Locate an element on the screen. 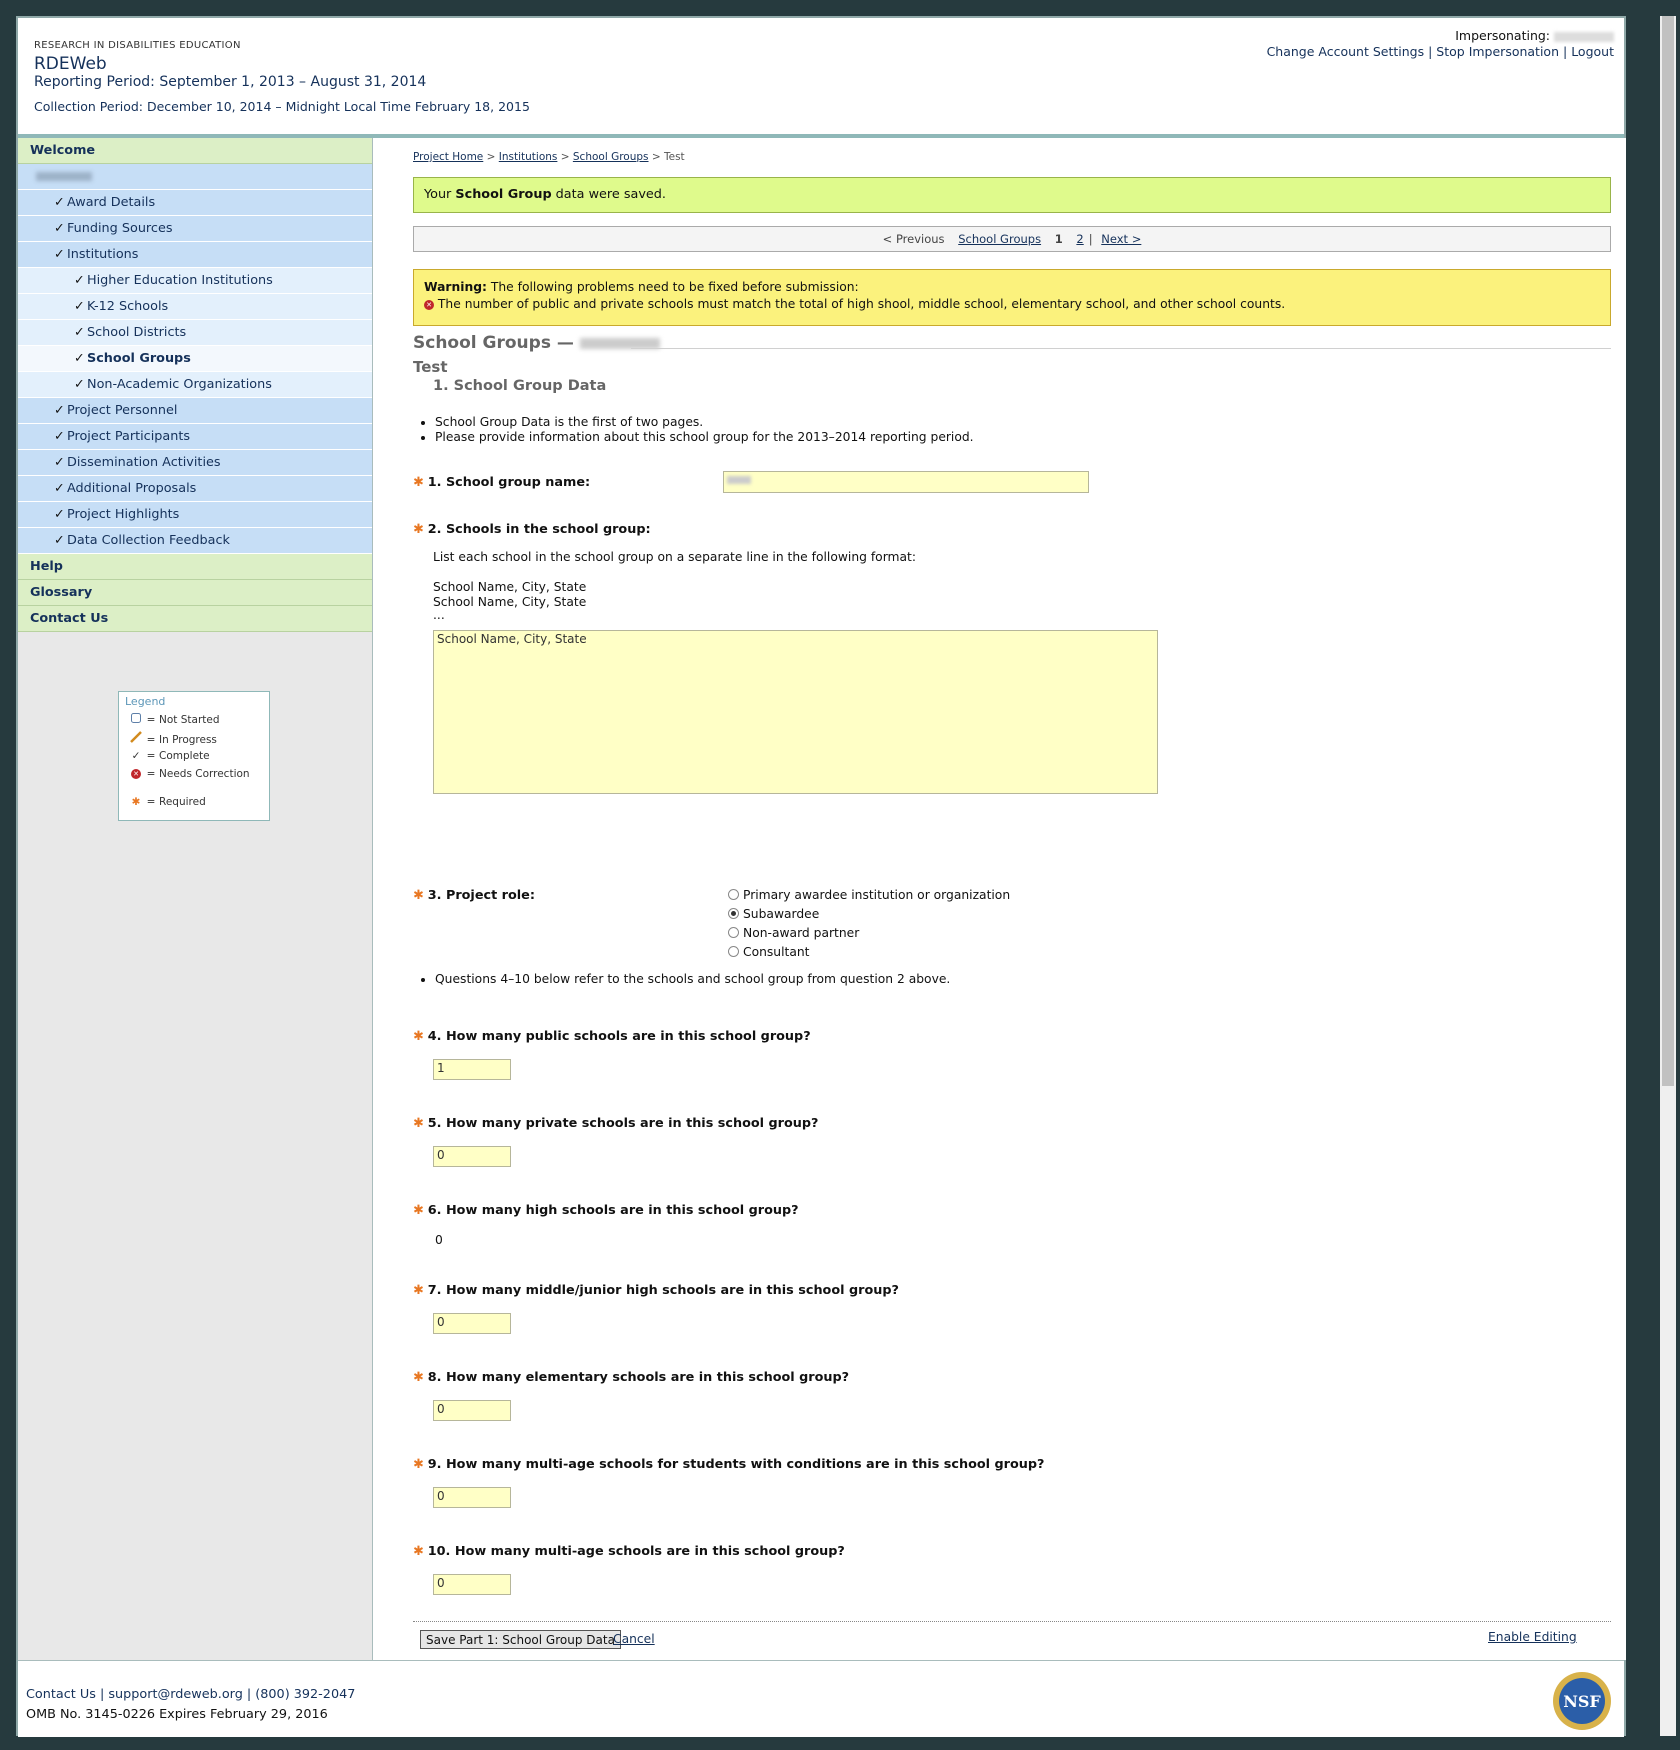 This screenshot has width=1680, height=1750. change-account-settings-link: Change Account Settings is located at coordinates (1346, 51).